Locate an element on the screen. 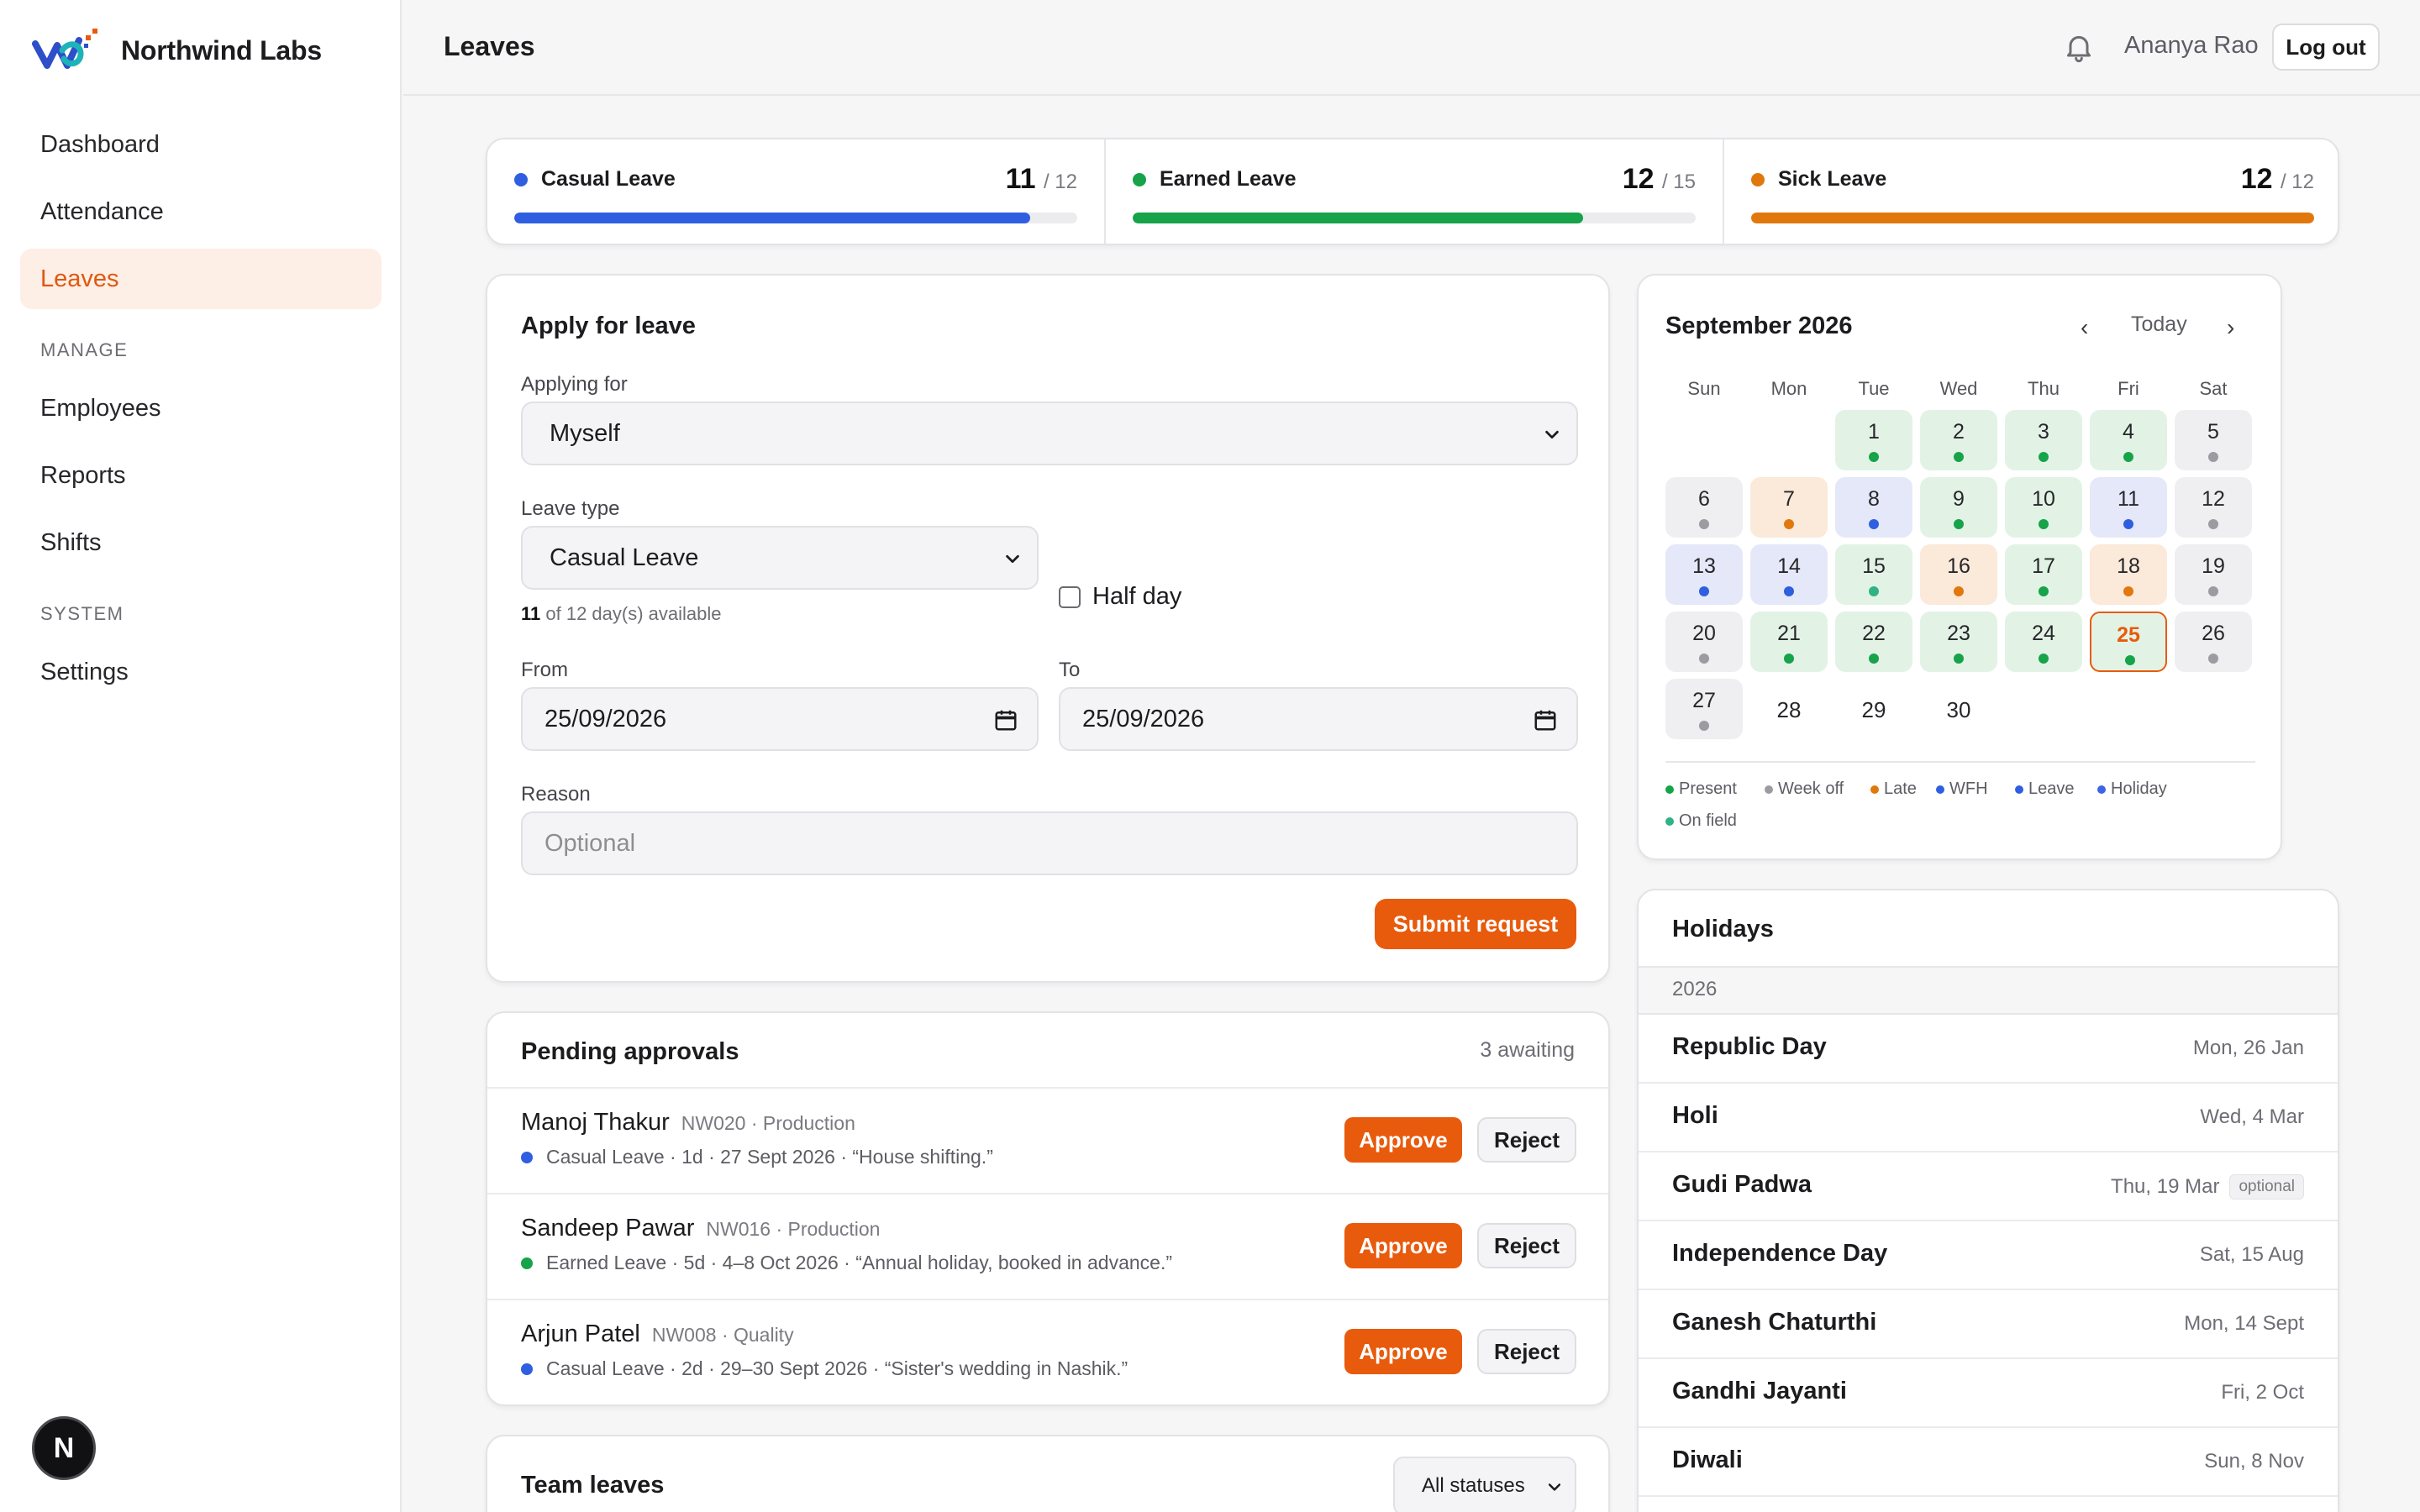  status-filter-select: All statuses is located at coordinates (1484, 1484).